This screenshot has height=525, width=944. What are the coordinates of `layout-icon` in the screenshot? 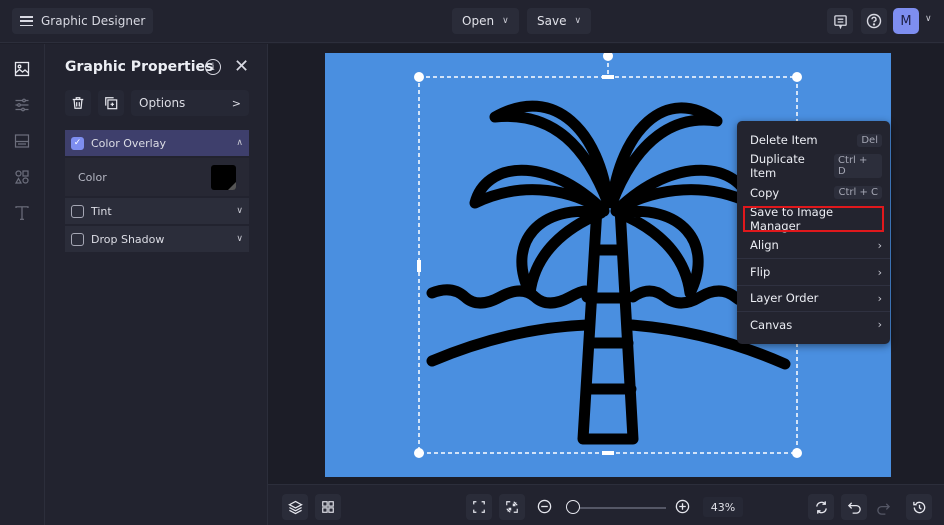 It's located at (22, 141).